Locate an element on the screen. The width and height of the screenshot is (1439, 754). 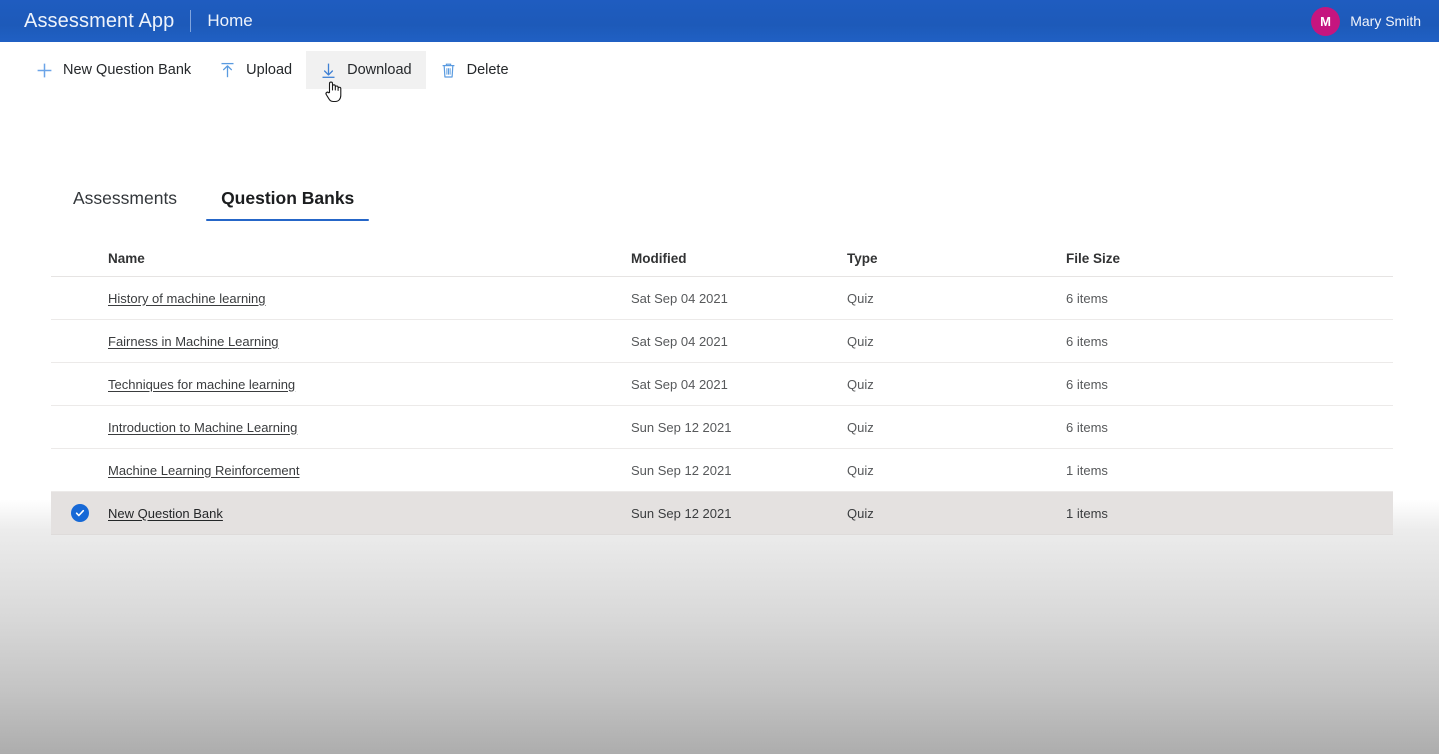
delete-button: Delete is located at coordinates (474, 70).